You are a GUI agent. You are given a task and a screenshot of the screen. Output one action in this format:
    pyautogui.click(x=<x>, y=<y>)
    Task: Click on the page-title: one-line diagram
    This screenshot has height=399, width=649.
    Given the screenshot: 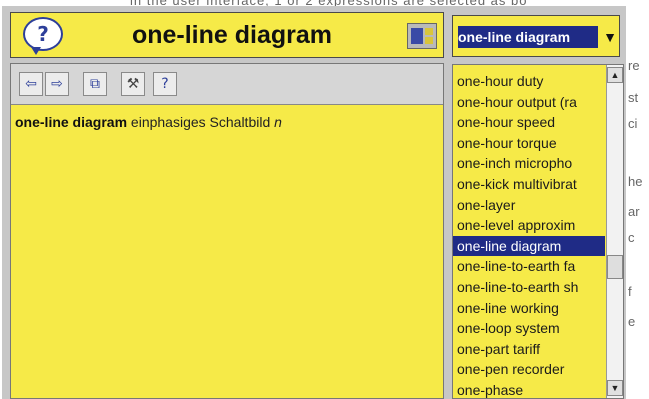 What is the action you would take?
    pyautogui.click(x=232, y=35)
    